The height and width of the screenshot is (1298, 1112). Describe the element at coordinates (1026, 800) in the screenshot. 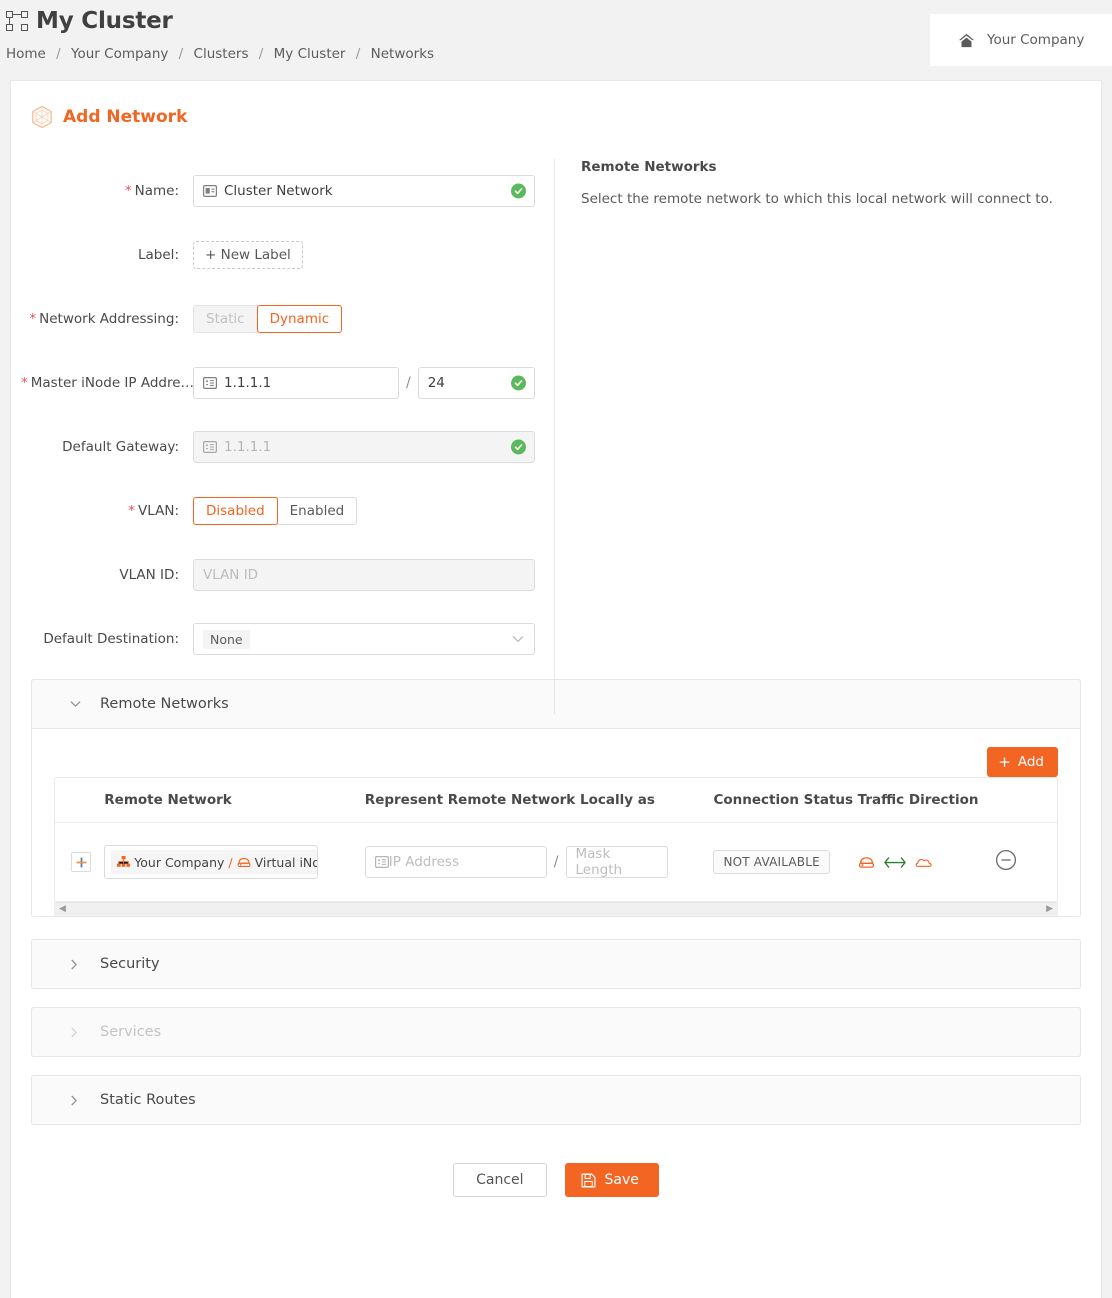

I see `table-header-actions` at that location.